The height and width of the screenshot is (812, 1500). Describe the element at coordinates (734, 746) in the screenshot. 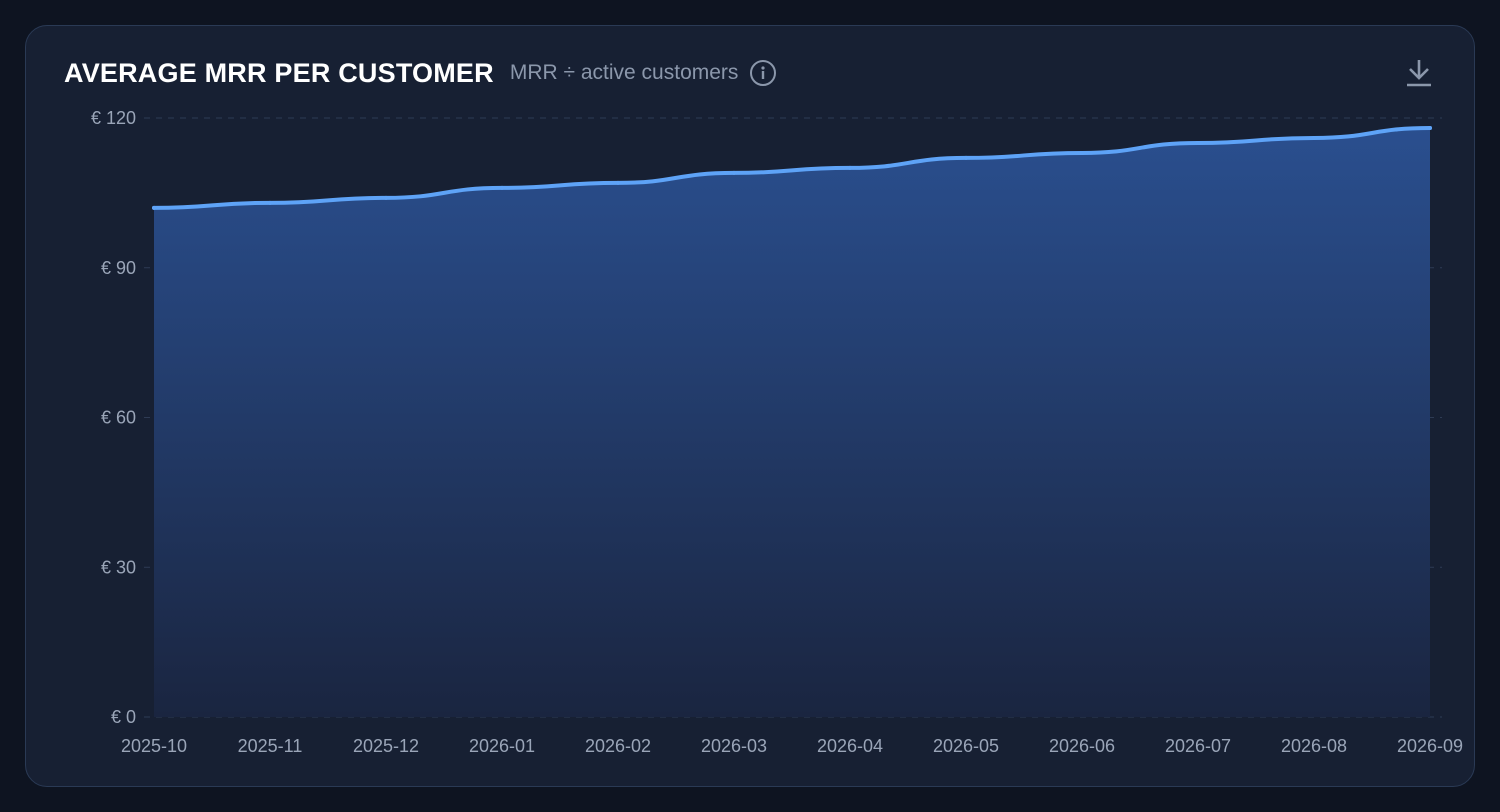

I see `x-tick-label: 2026-03` at that location.